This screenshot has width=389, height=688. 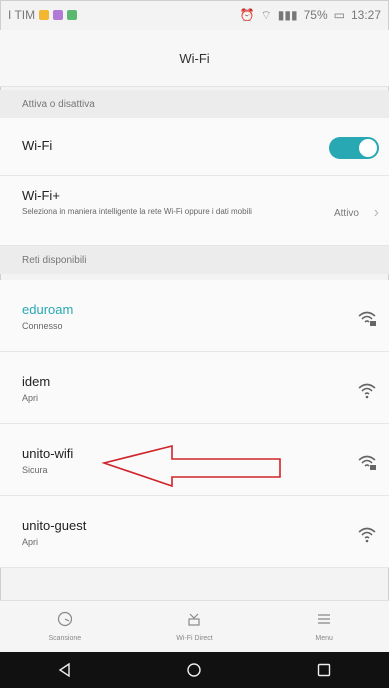 What do you see at coordinates (22, 15) in the screenshot?
I see `carrier-label: I TIM` at bounding box center [22, 15].